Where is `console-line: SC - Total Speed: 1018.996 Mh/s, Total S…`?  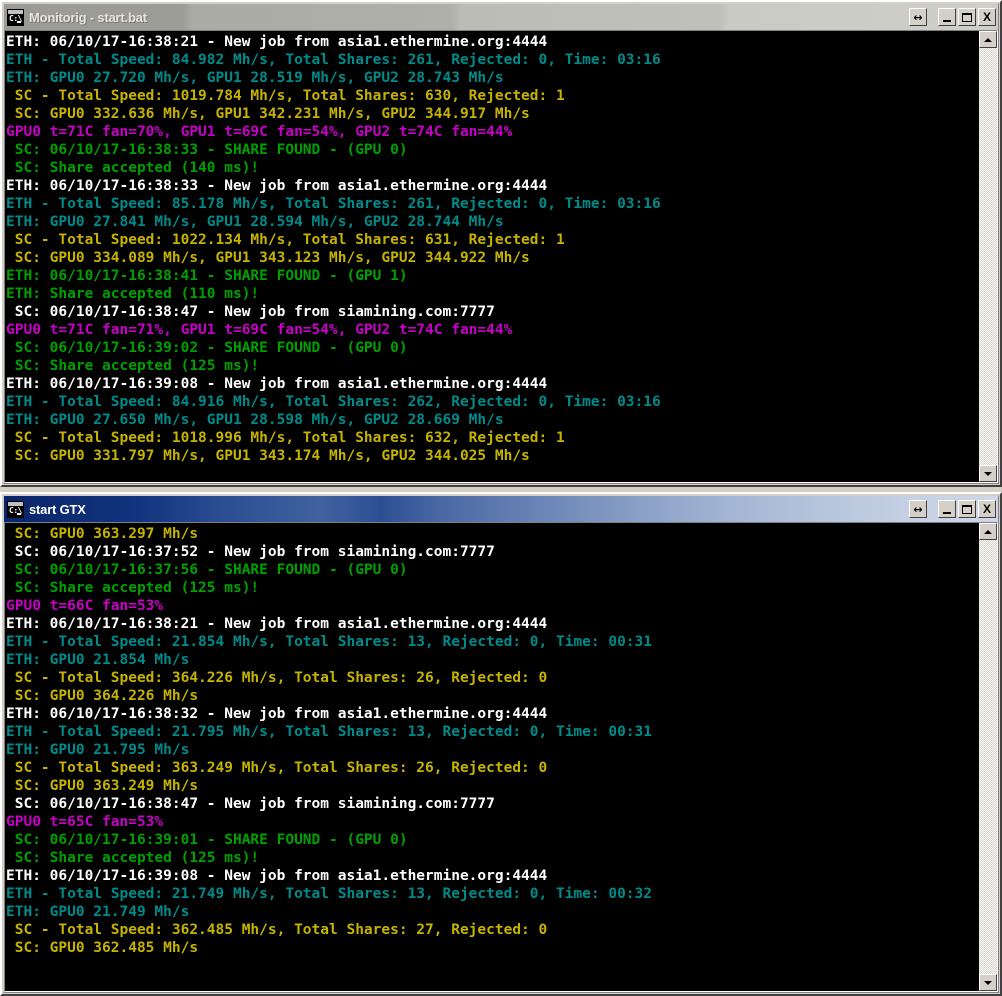
console-line: SC - Total Speed: 1018.996 Mh/s, Total S… is located at coordinates (285, 438).